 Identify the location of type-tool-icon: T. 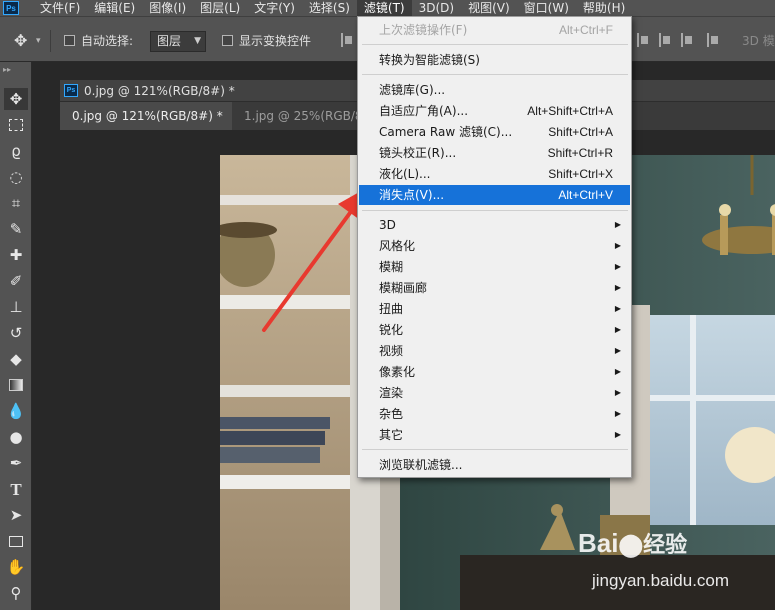
(16, 489).